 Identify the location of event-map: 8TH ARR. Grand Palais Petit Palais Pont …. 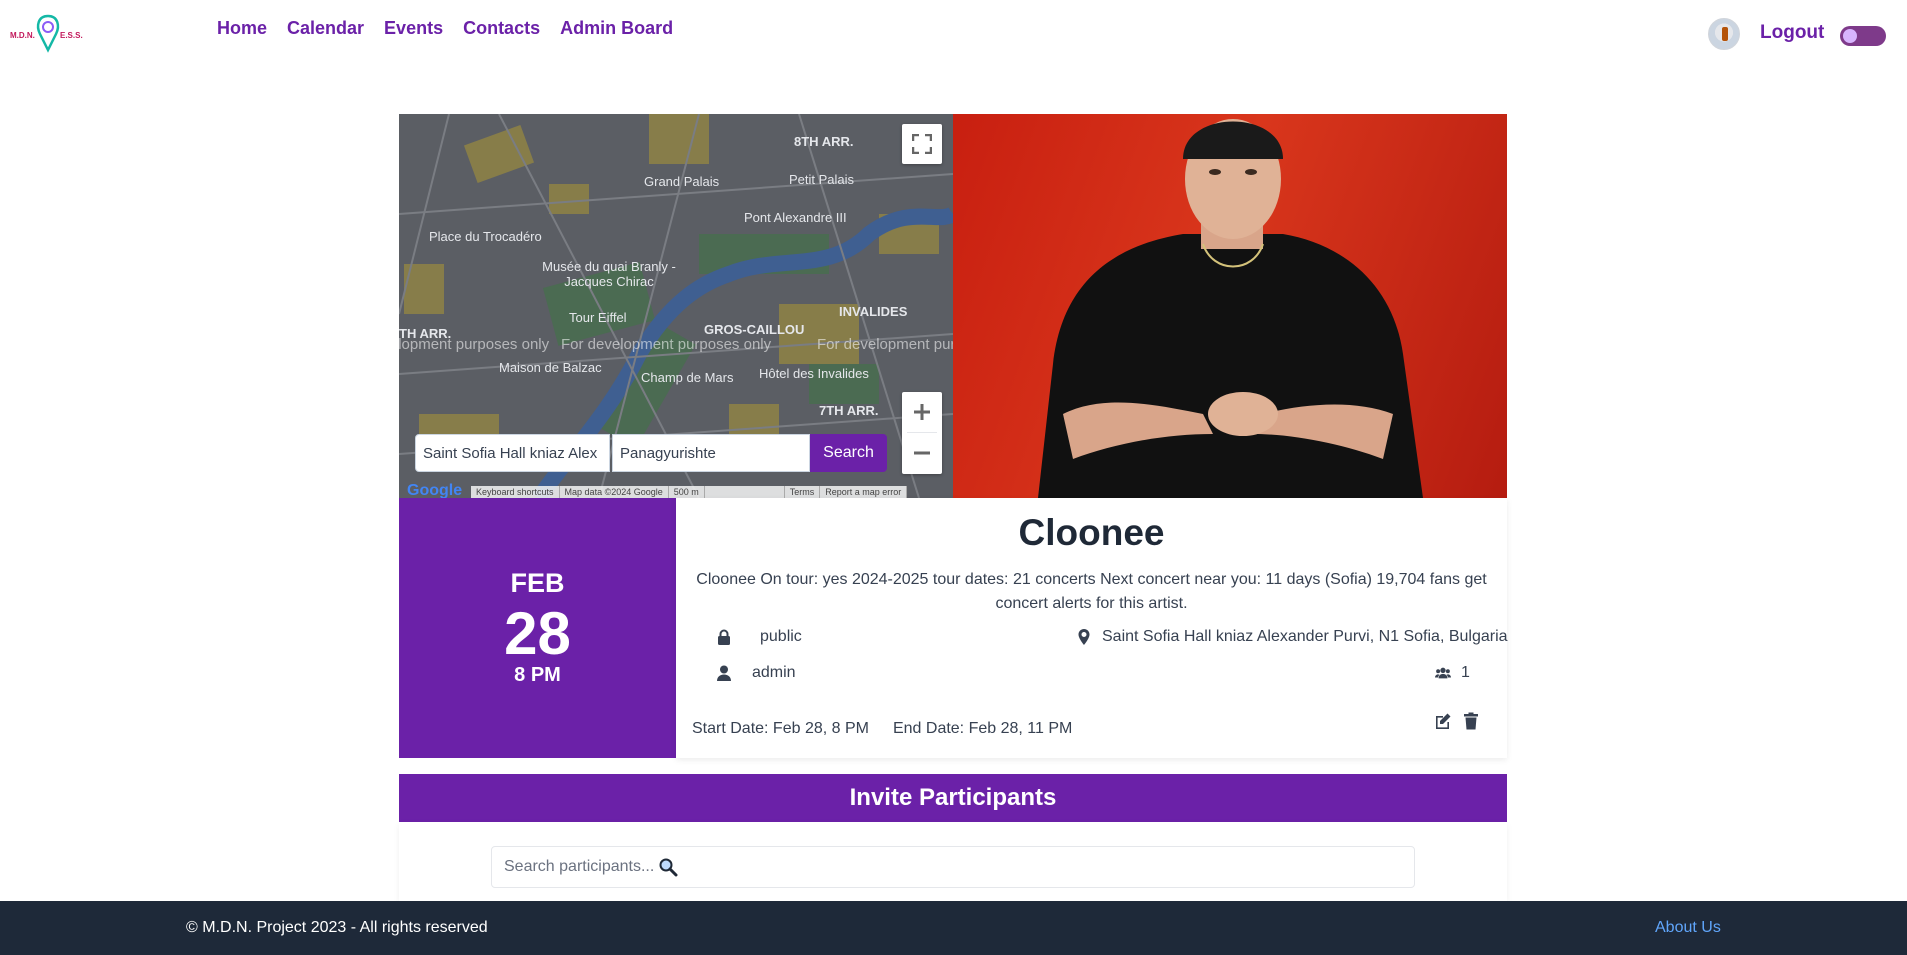
(676, 306).